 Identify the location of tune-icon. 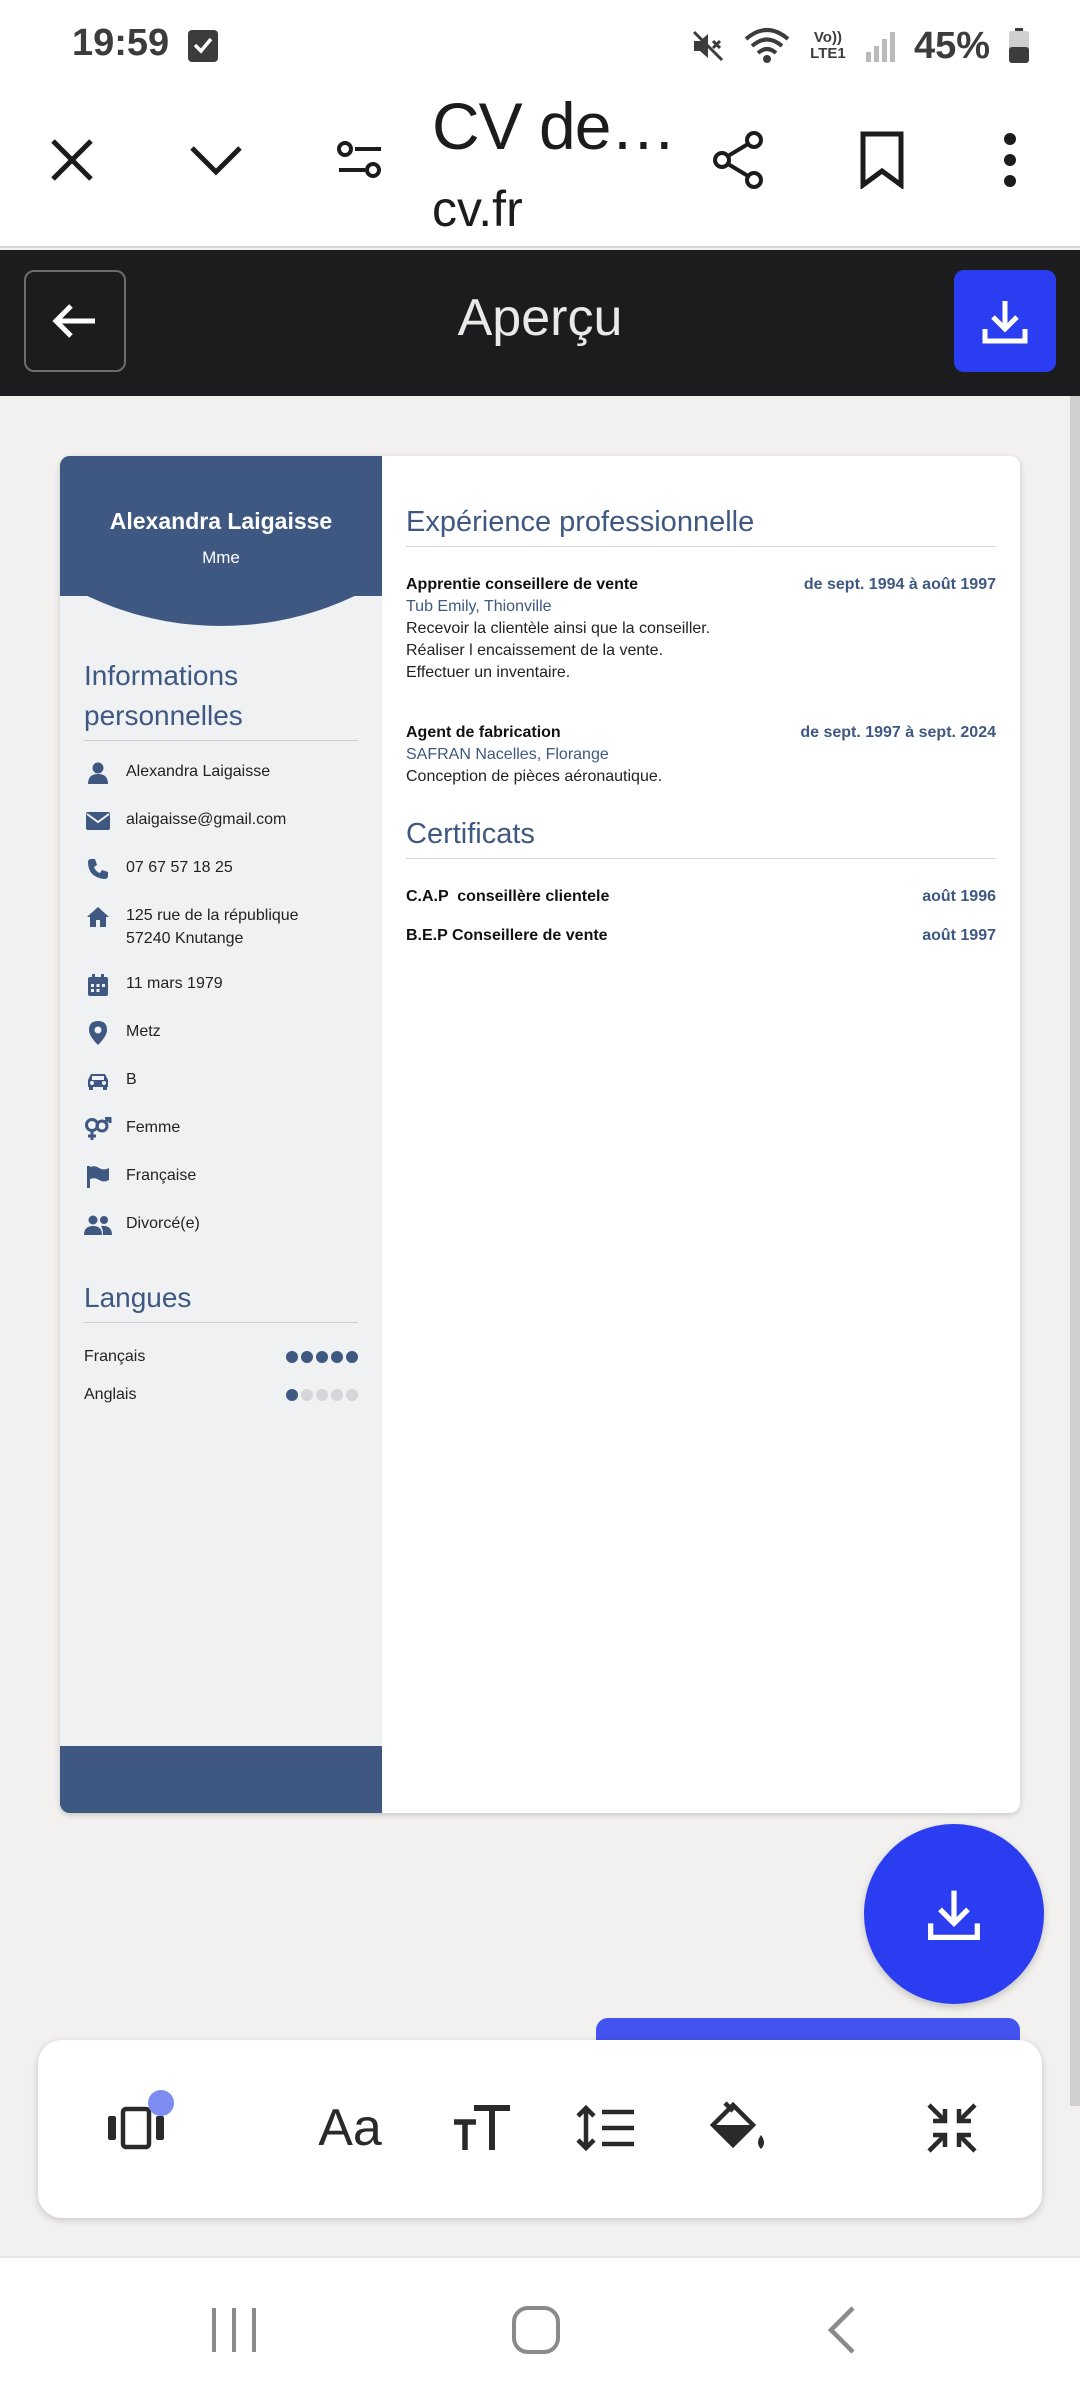
(359, 159).